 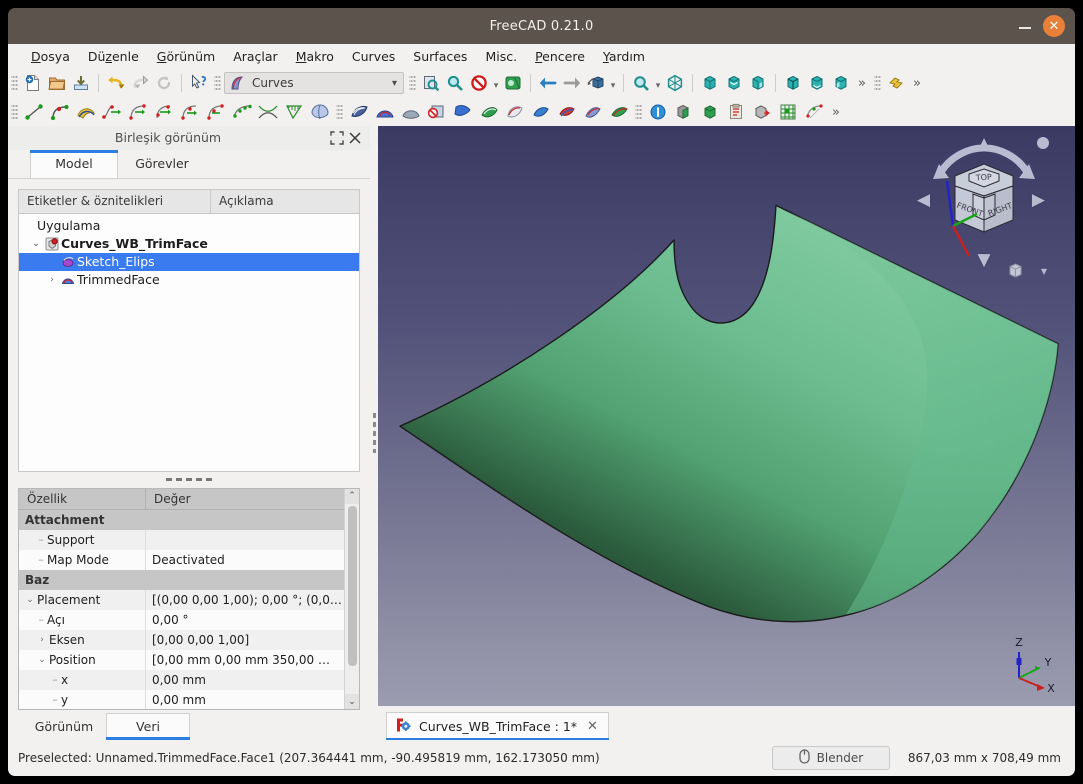 I want to click on redo-button, so click(x=140, y=83).